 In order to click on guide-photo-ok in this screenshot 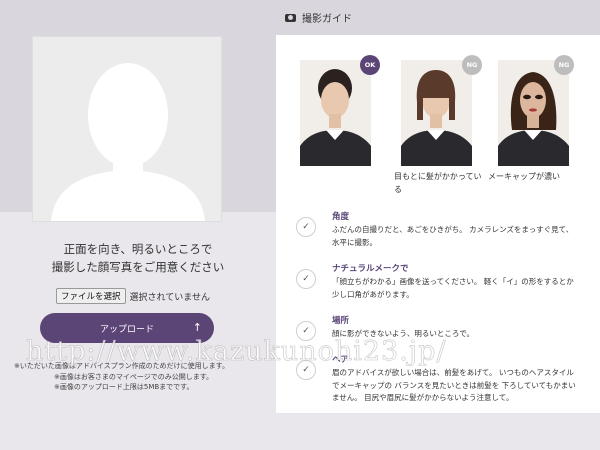, I will do `click(335, 113)`.